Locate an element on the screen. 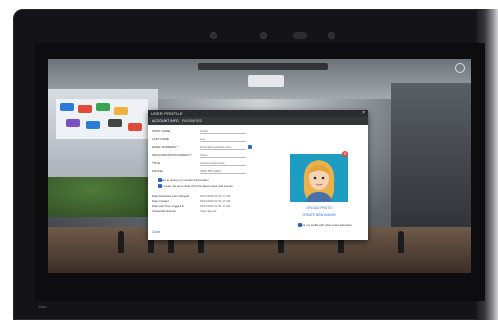 The height and width of the screenshot is (320, 498). phone-row: PHONE (555) 555-0199 is located at coordinates (212, 171).